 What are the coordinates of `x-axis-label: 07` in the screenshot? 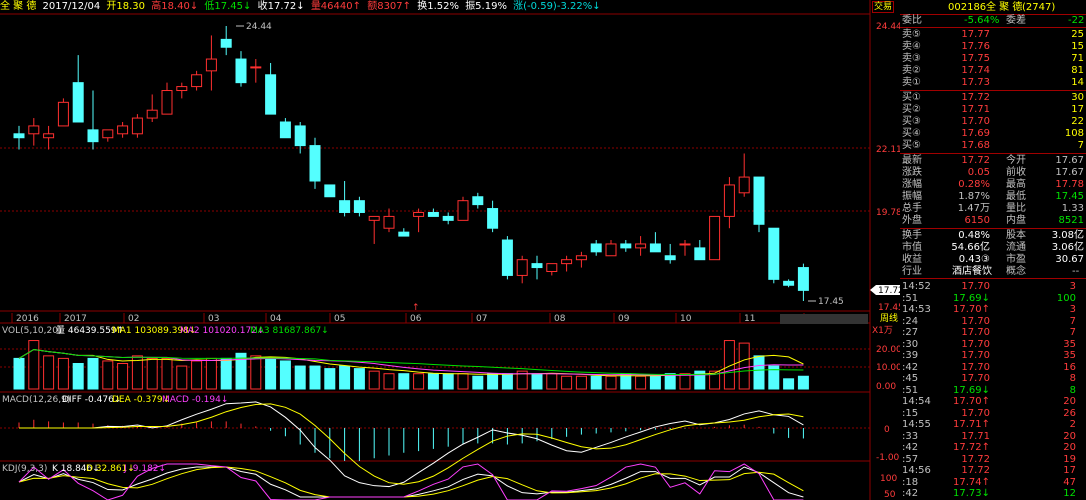 It's located at (481, 319).